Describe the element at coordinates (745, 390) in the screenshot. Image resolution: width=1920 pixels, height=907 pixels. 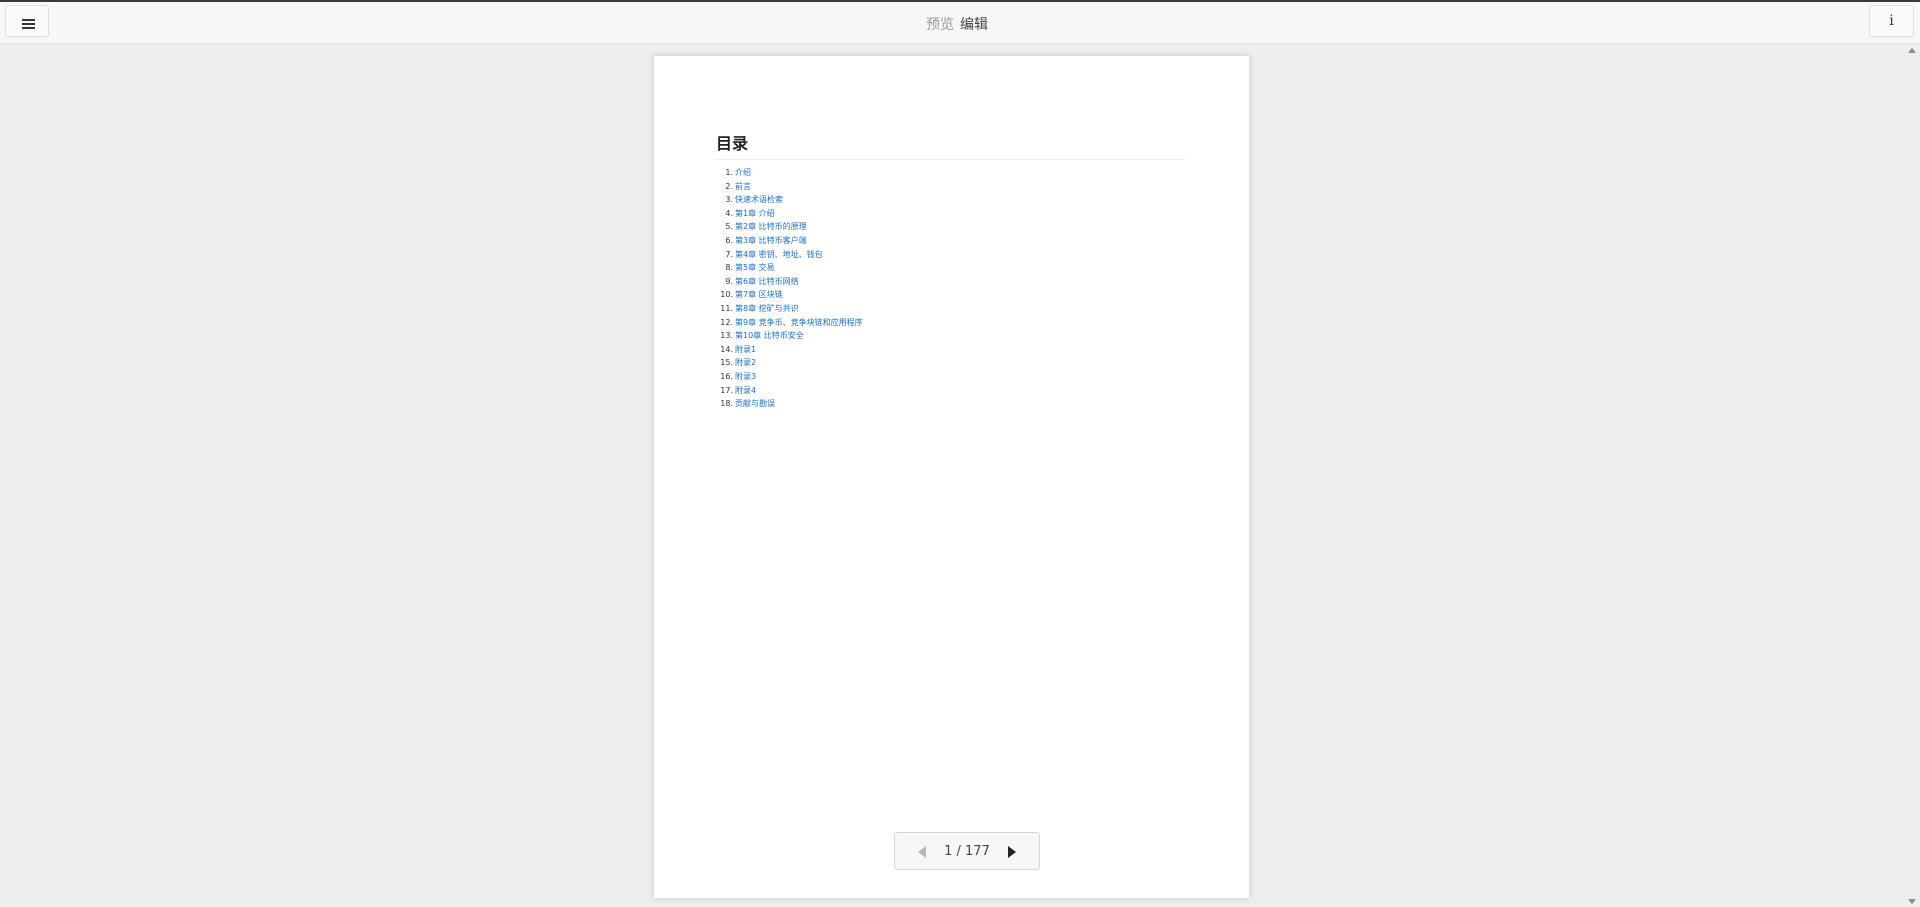
I see `toc-item-link: 附录4` at that location.